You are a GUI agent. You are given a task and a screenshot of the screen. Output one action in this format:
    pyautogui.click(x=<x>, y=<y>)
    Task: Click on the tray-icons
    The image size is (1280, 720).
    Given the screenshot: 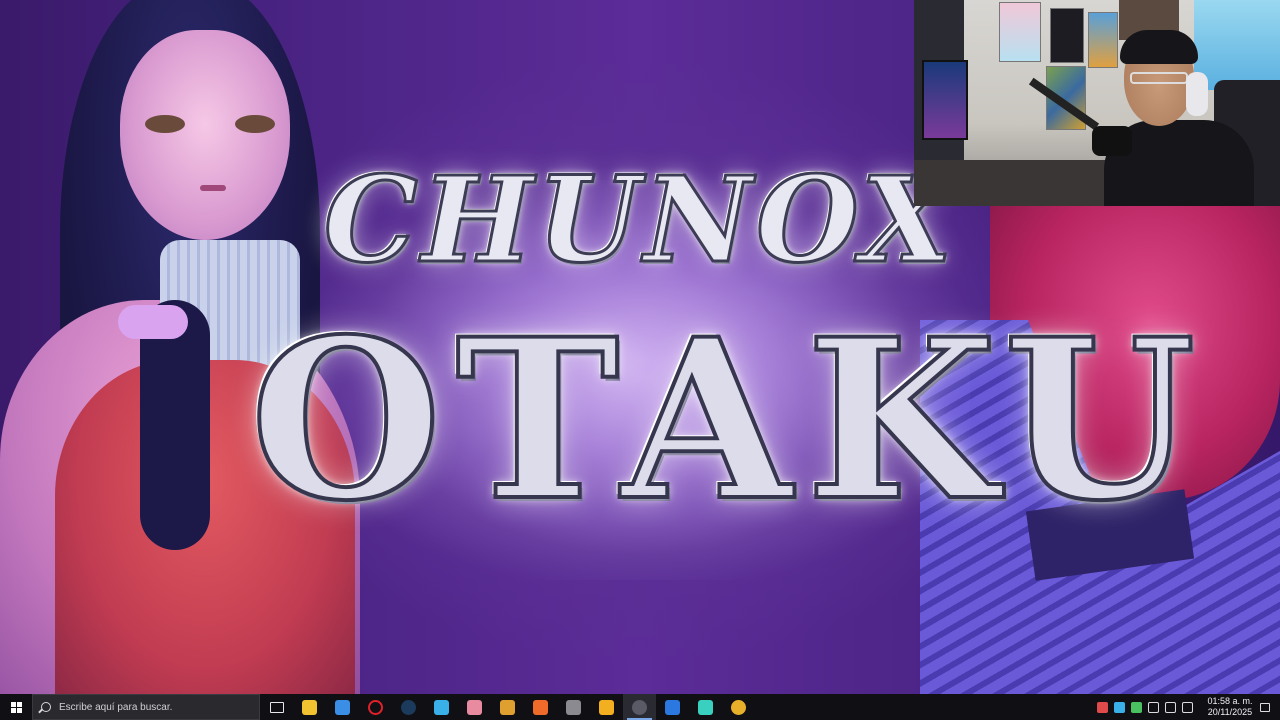 What is the action you would take?
    pyautogui.click(x=1145, y=707)
    